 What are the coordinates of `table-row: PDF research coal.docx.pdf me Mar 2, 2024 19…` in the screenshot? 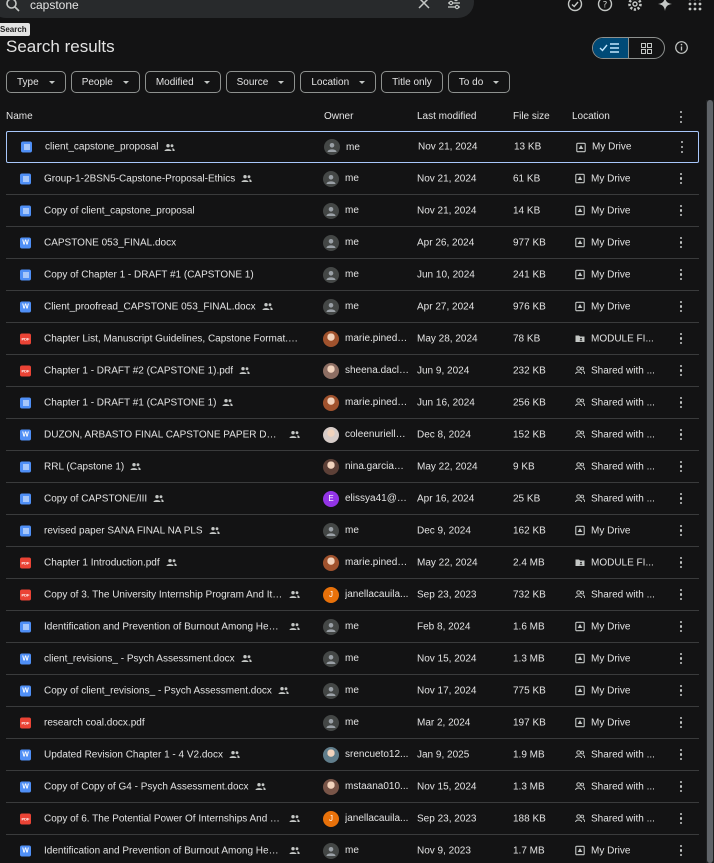 It's located at (352, 723).